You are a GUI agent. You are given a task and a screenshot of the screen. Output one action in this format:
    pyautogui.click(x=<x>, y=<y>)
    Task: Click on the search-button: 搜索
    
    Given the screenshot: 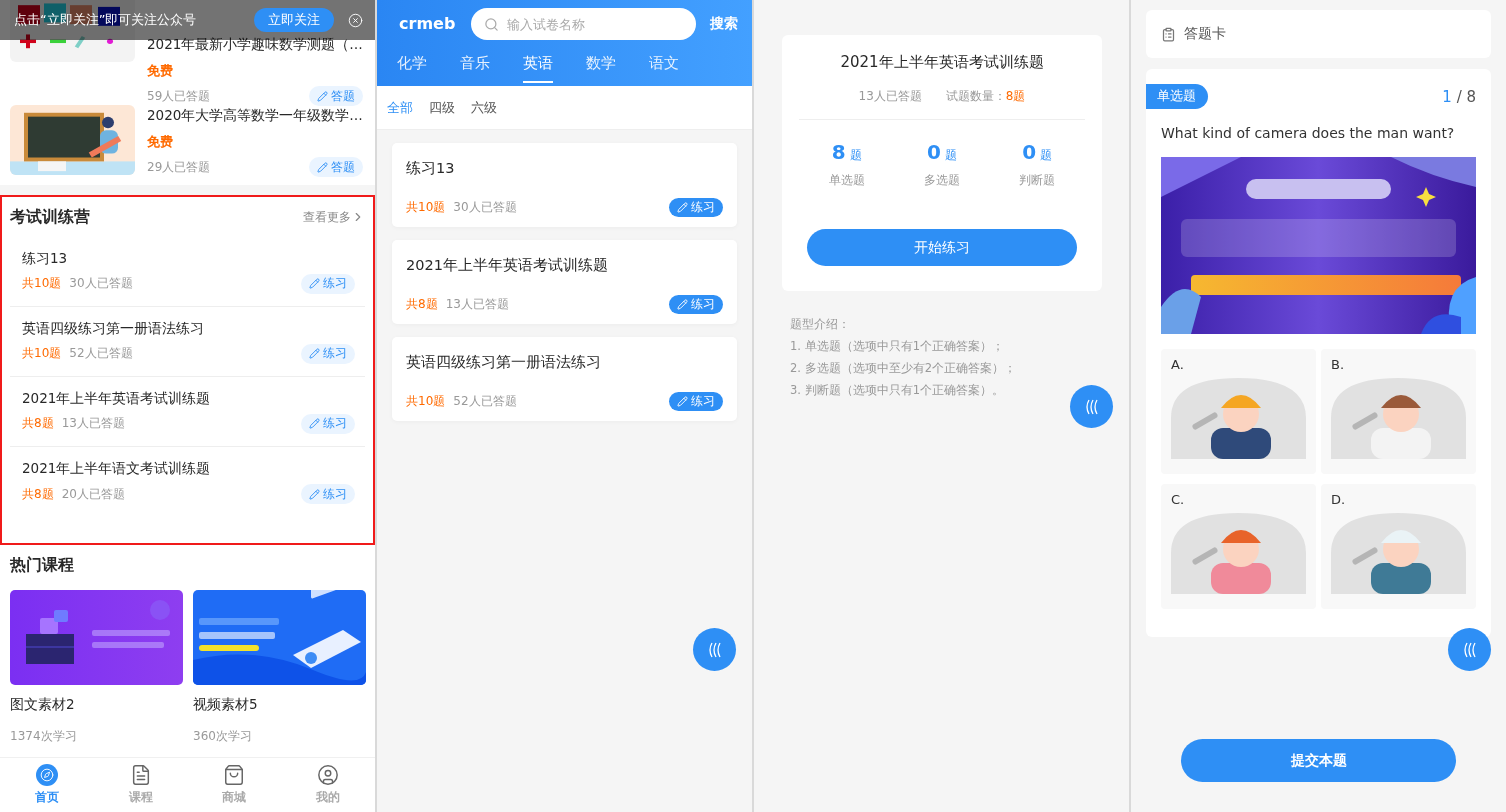 What is the action you would take?
    pyautogui.click(x=724, y=24)
    